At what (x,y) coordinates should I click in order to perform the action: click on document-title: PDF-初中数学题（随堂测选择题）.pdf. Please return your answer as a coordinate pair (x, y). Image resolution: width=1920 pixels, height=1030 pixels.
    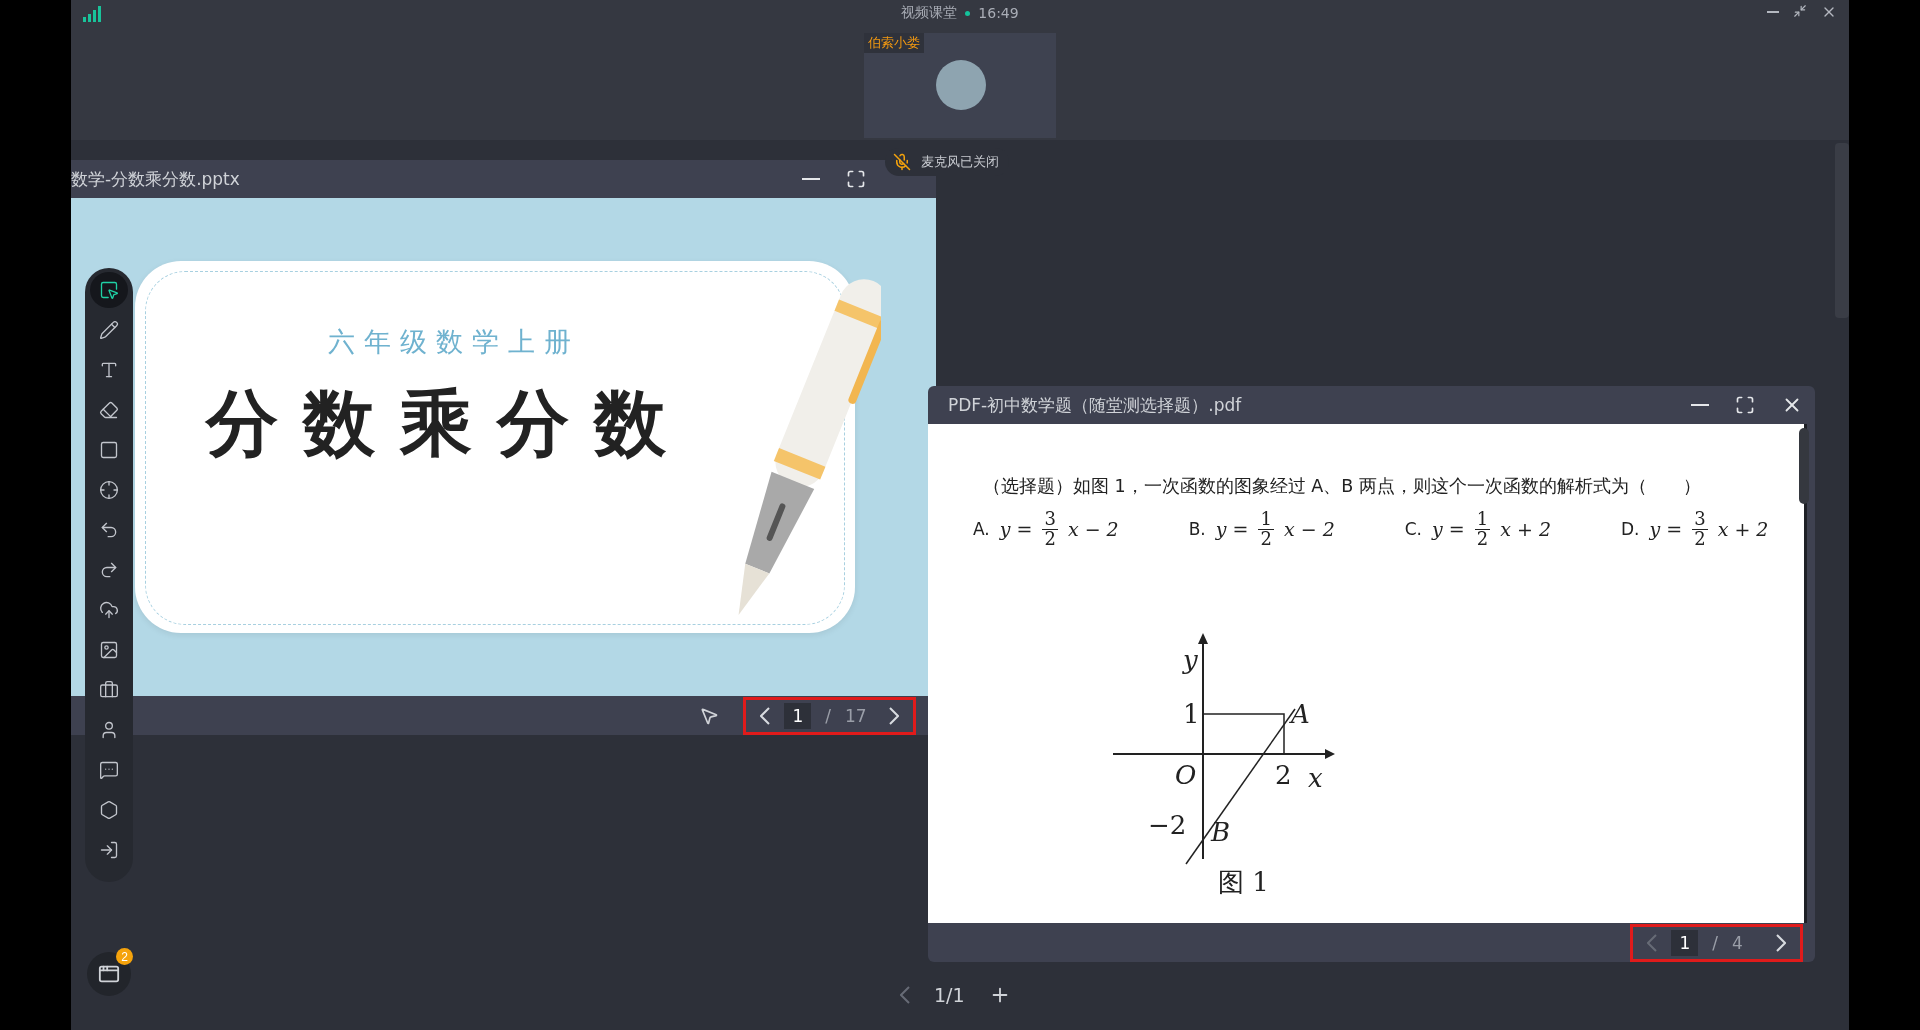
    Looking at the image, I should click on (1095, 405).